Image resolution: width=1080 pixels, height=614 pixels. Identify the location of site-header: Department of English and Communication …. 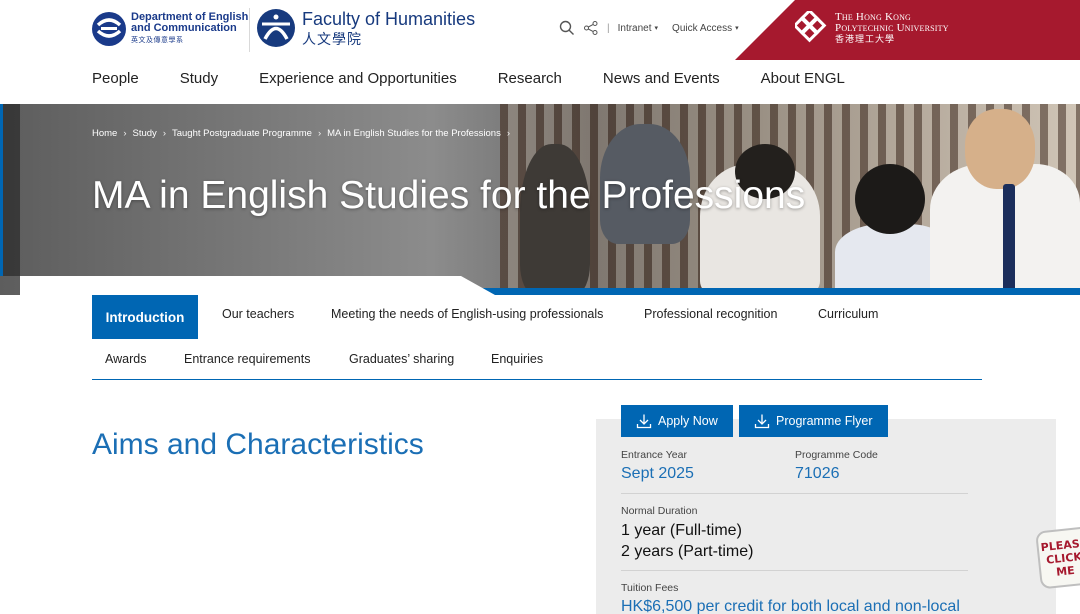
(540, 30).